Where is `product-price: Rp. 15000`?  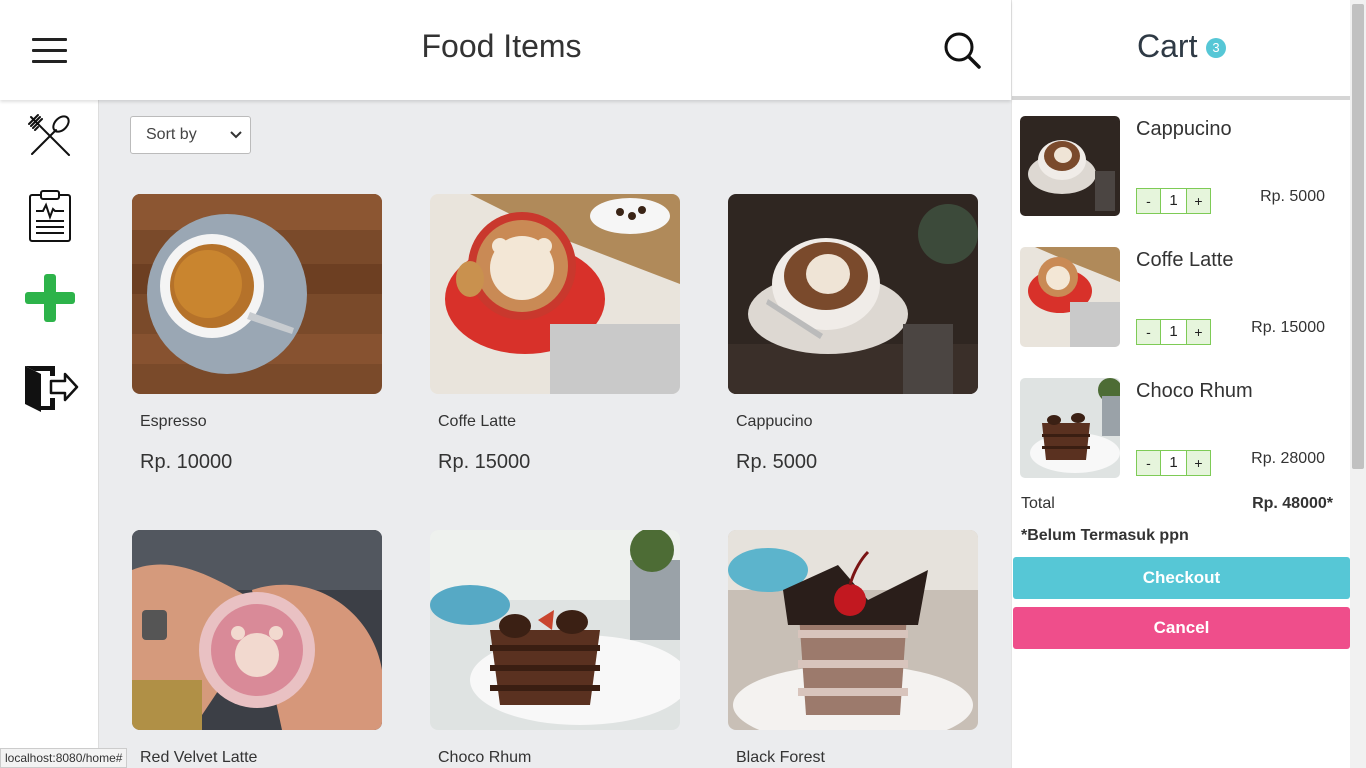
product-price: Rp. 15000 is located at coordinates (484, 462).